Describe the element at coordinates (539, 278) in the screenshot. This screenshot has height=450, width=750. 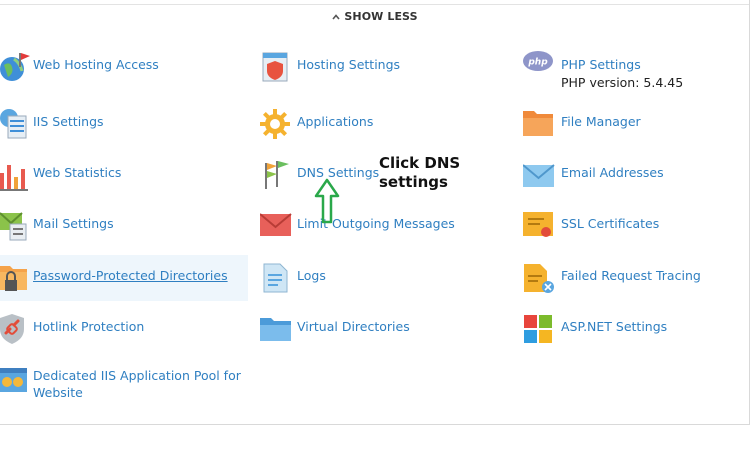
I see `trace-document-icon` at that location.